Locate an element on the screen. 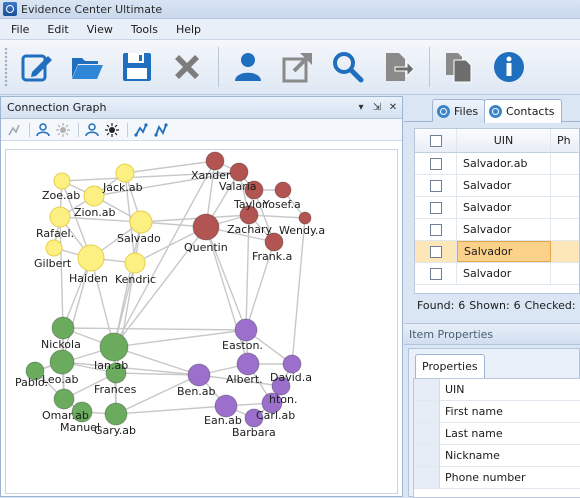 The image size is (580, 498). select-all-checkbox is located at coordinates (435, 140).